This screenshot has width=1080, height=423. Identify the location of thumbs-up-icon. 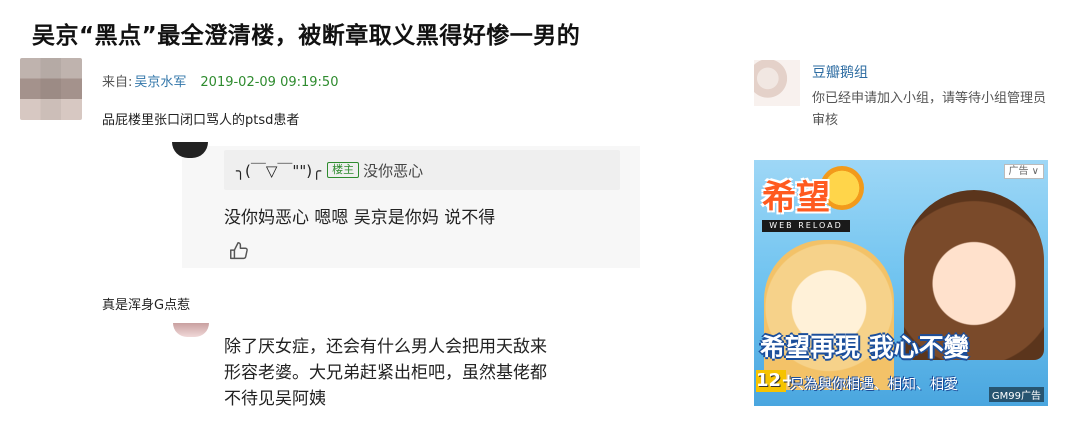
(239, 251).